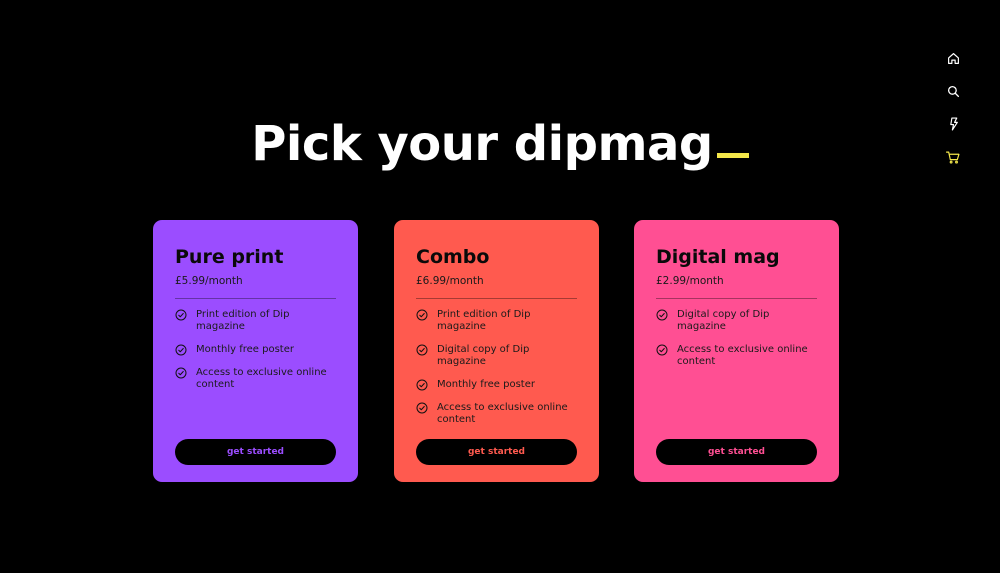  What do you see at coordinates (718, 257) in the screenshot?
I see `plan-title: Digital mag` at bounding box center [718, 257].